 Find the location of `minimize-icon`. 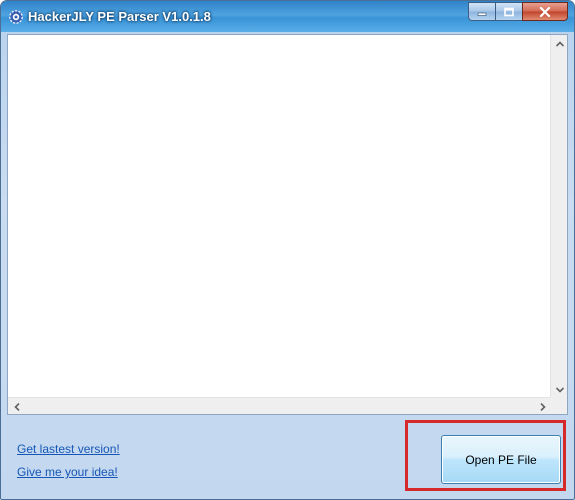

minimize-icon is located at coordinates (482, 14).